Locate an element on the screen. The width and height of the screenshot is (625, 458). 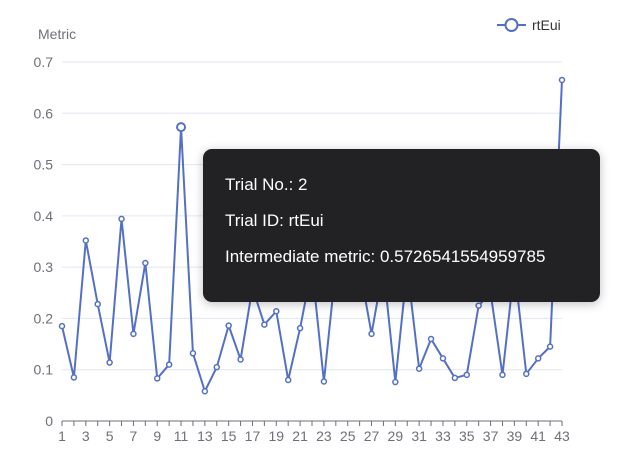
x-tick-label: 19 is located at coordinates (276, 436).